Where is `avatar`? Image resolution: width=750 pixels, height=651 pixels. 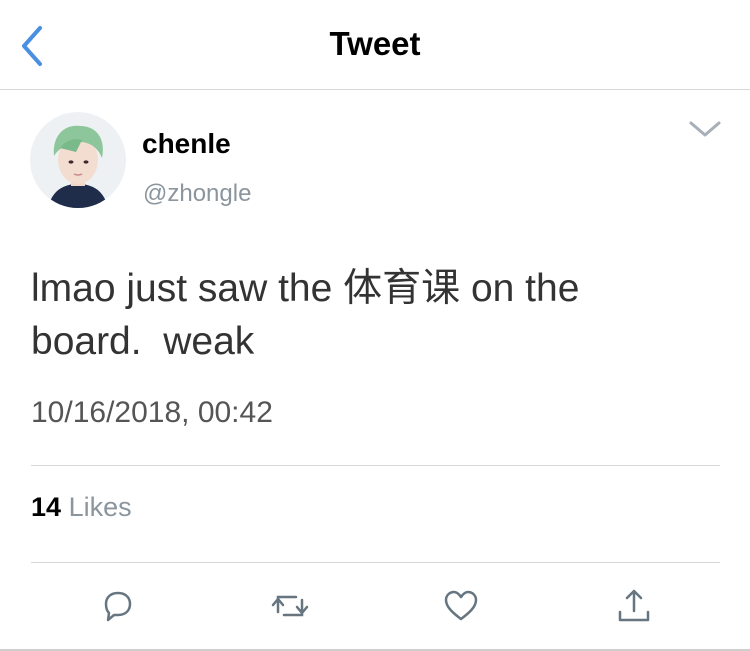
avatar is located at coordinates (78, 160).